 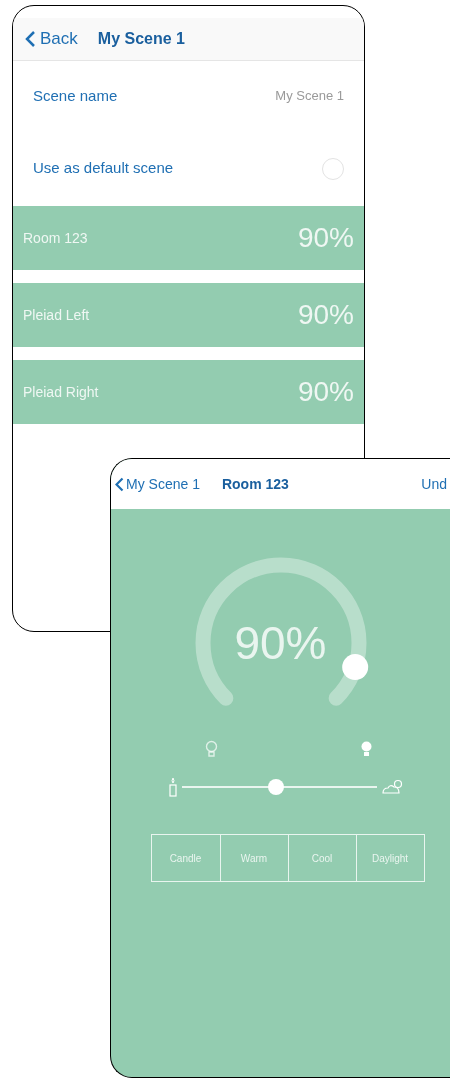 I want to click on setting-label: Use as default scene, so click(x=103, y=168).